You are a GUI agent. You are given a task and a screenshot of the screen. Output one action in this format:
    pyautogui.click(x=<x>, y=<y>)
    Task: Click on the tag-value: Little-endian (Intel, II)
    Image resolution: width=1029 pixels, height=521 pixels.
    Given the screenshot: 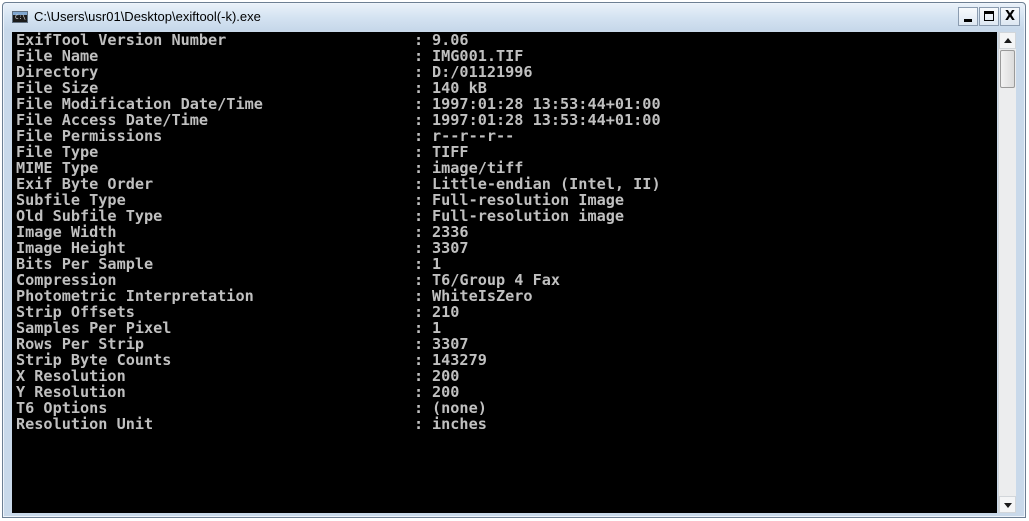 What is the action you would take?
    pyautogui.click(x=546, y=184)
    